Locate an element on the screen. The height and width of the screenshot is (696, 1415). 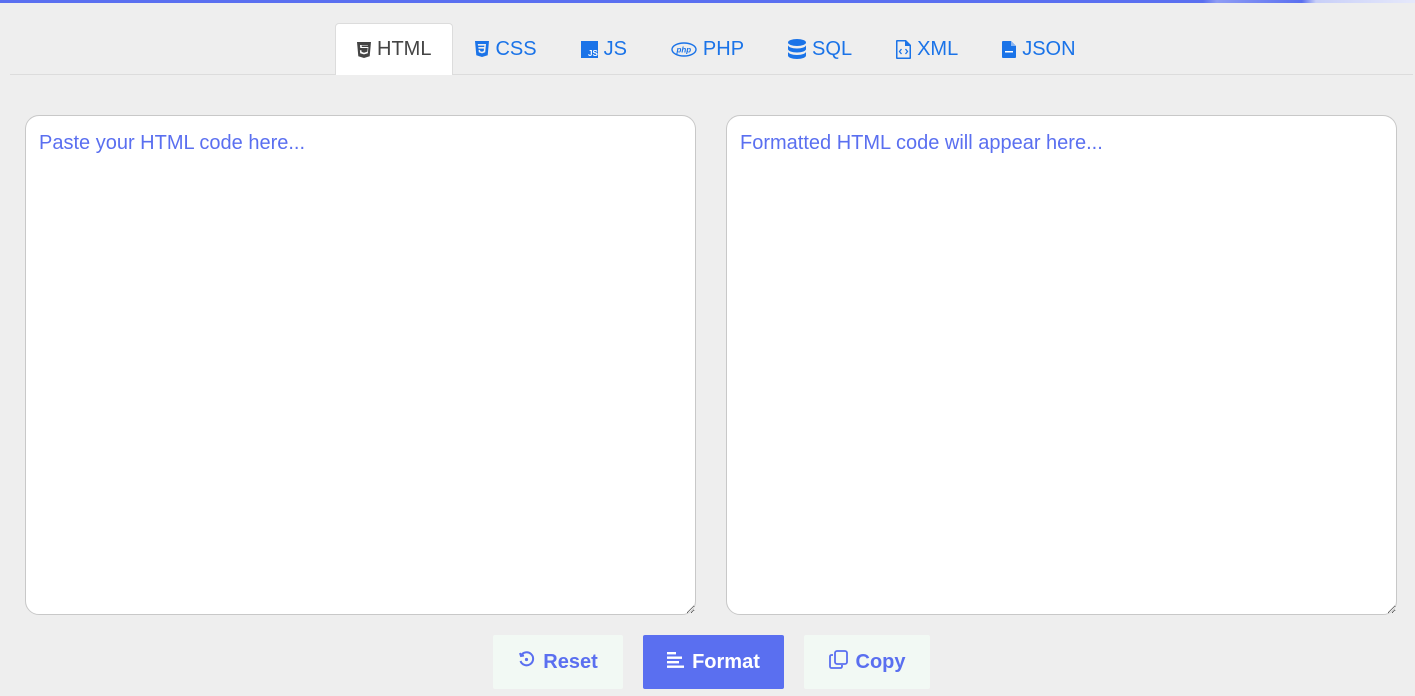
tab-label: HTML is located at coordinates (404, 49).